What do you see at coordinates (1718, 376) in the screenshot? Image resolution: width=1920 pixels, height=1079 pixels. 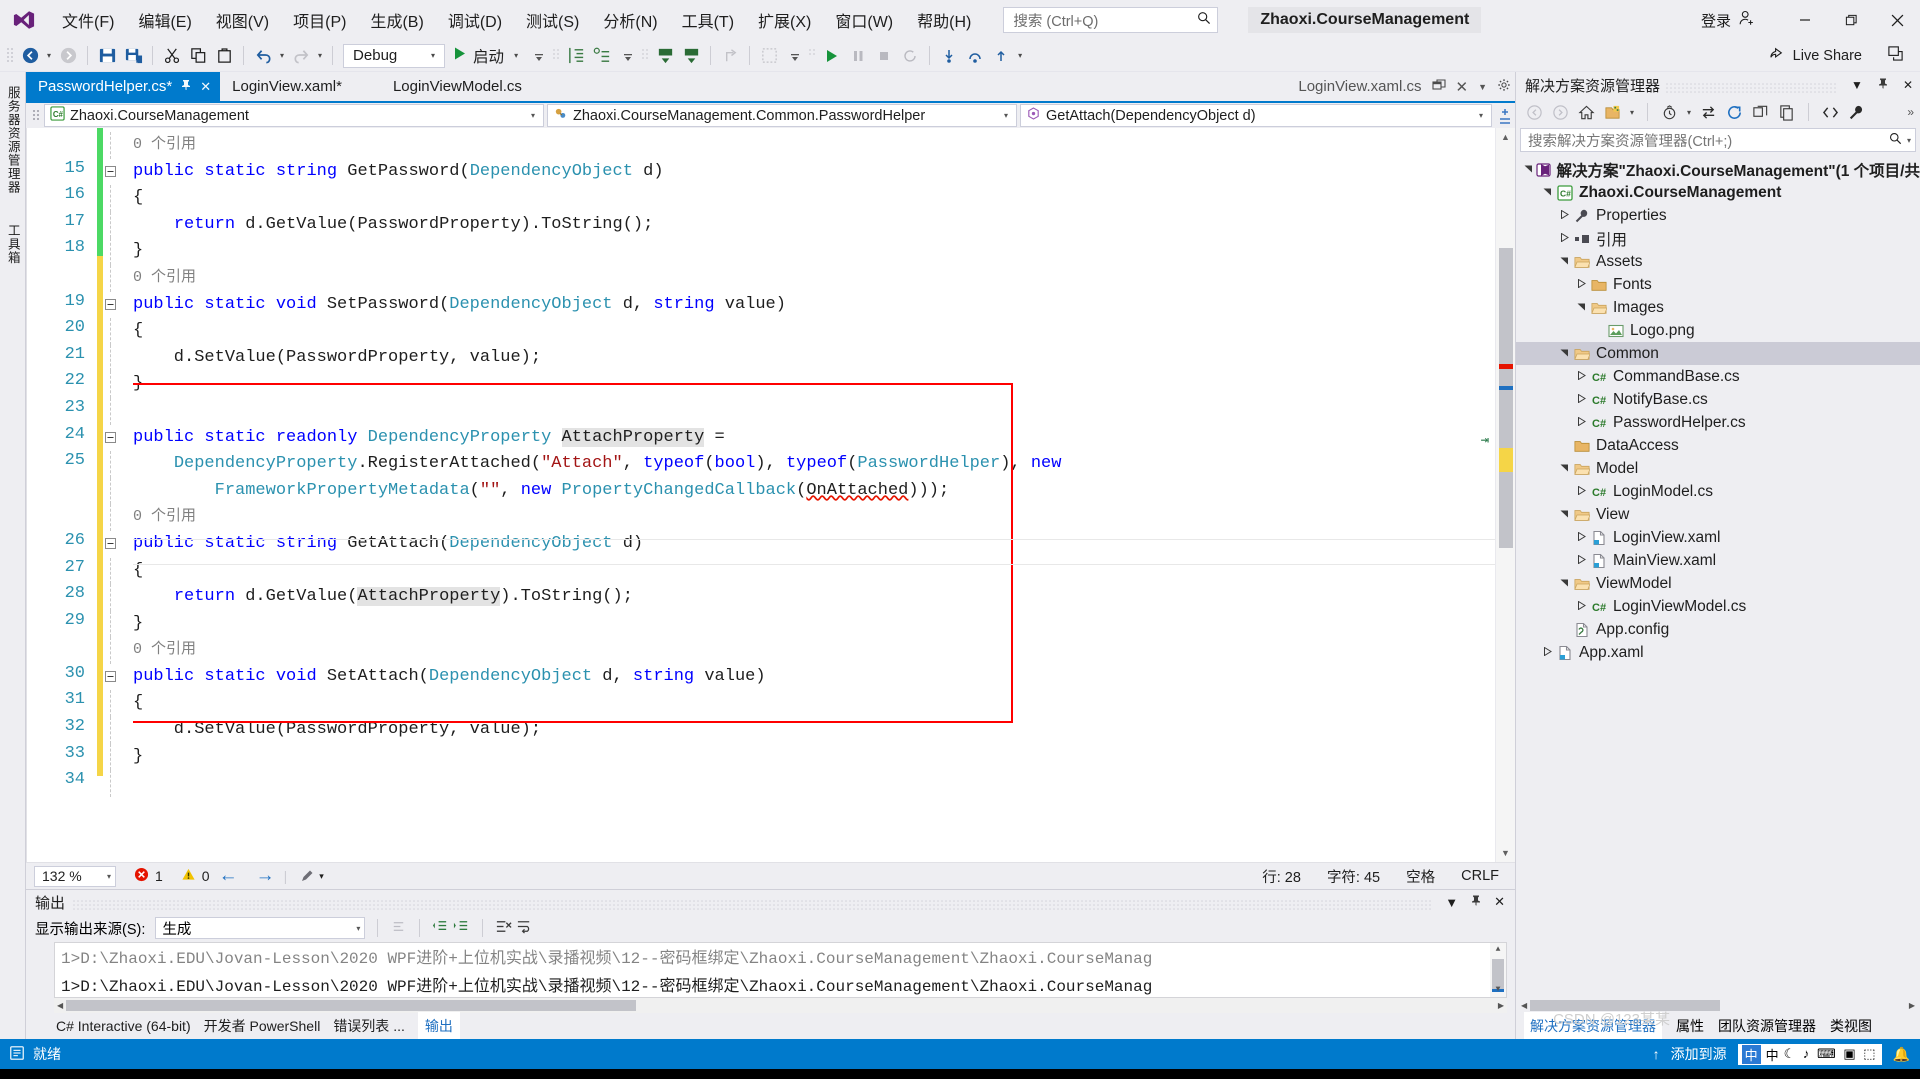 I see `tree-item: C# CommandBase.cs` at bounding box center [1718, 376].